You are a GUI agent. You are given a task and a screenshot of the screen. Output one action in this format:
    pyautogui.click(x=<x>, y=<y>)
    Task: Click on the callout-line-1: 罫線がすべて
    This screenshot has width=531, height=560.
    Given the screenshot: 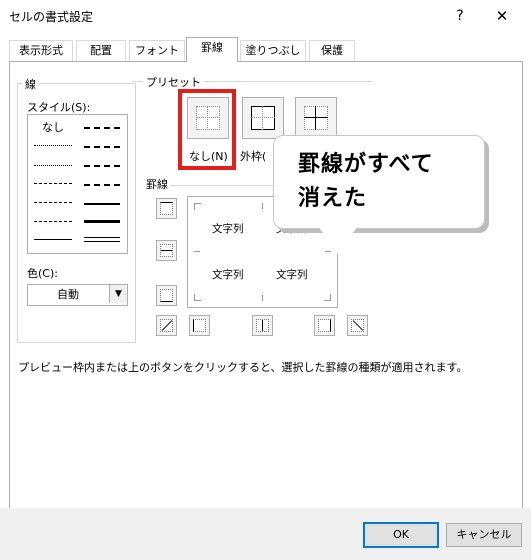 What is the action you would take?
    pyautogui.click(x=366, y=164)
    